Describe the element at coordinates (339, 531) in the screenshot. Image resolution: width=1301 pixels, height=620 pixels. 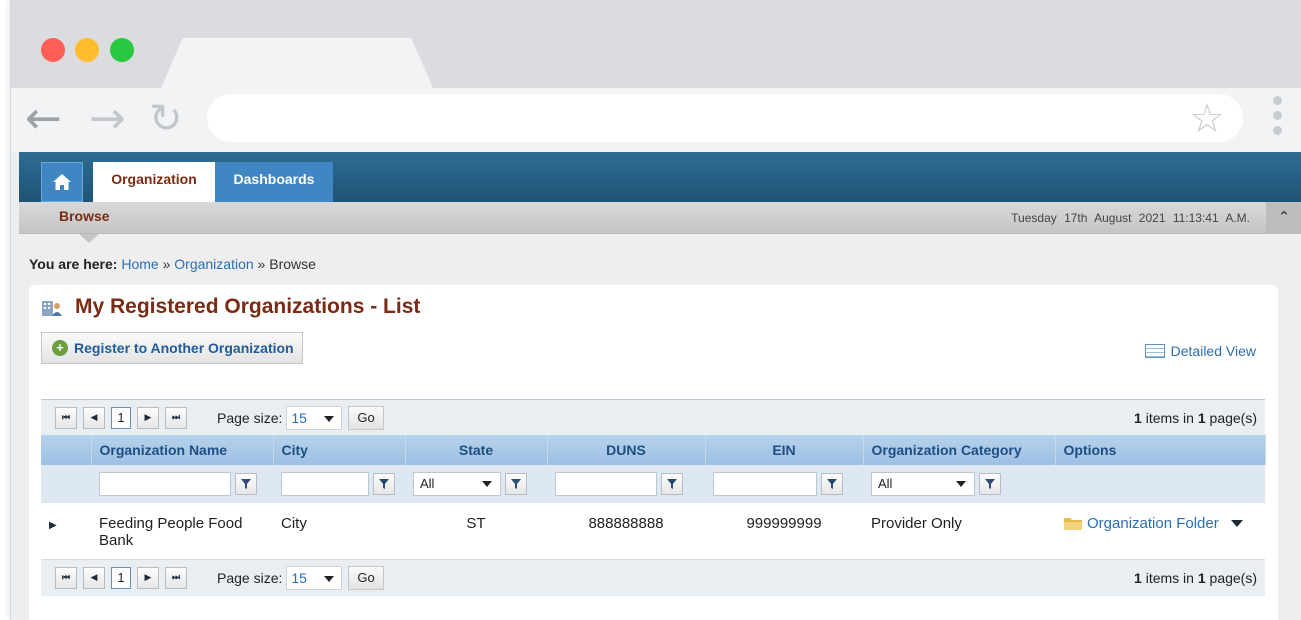
I see `cell-city: City` at that location.